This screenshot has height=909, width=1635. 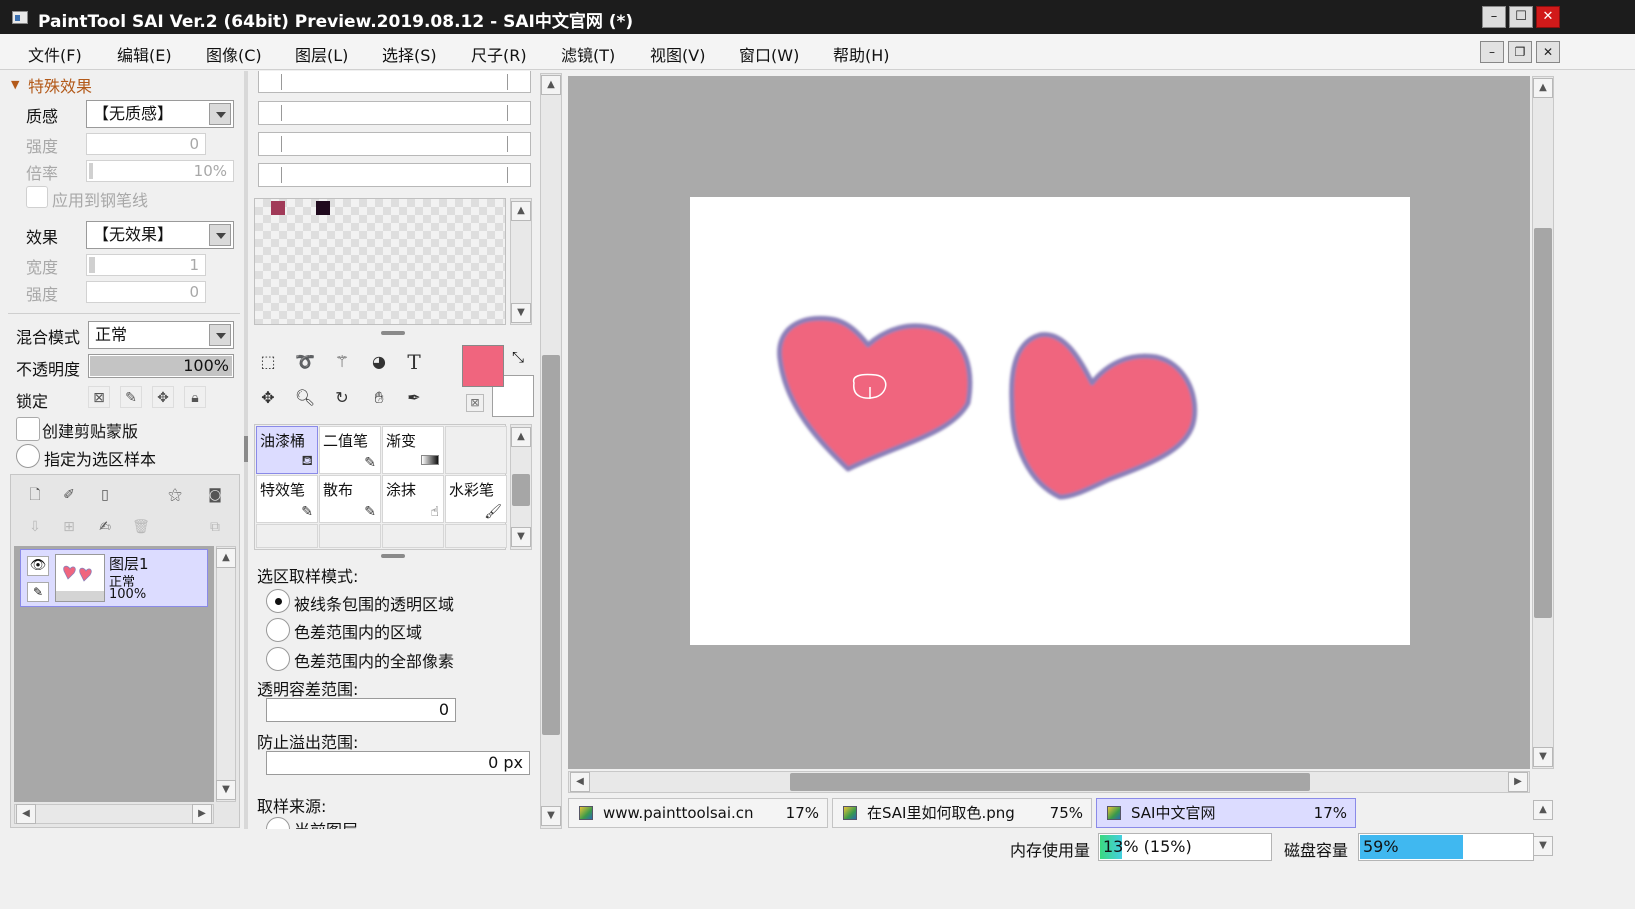 I want to click on special-effects-header: 特殊效果, so click(x=60, y=85).